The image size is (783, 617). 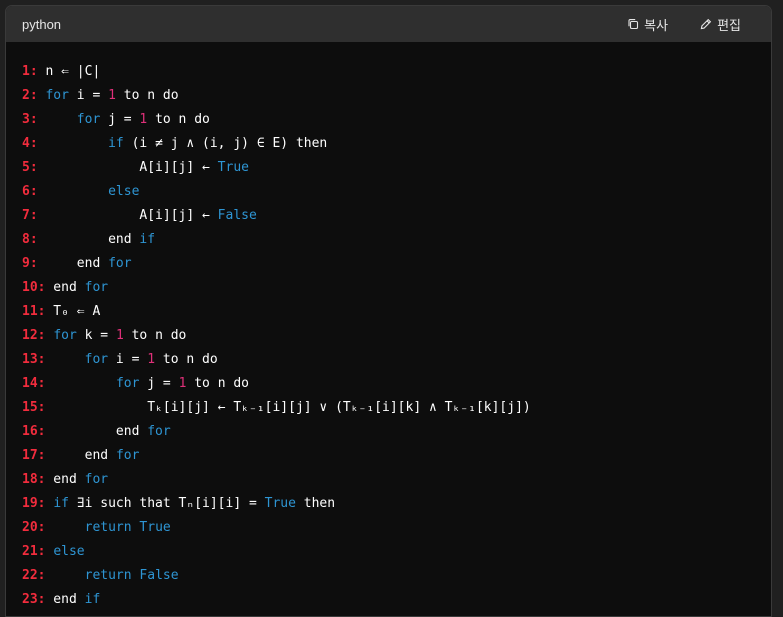 What do you see at coordinates (34, 311) in the screenshot?
I see `line-number: 11:` at bounding box center [34, 311].